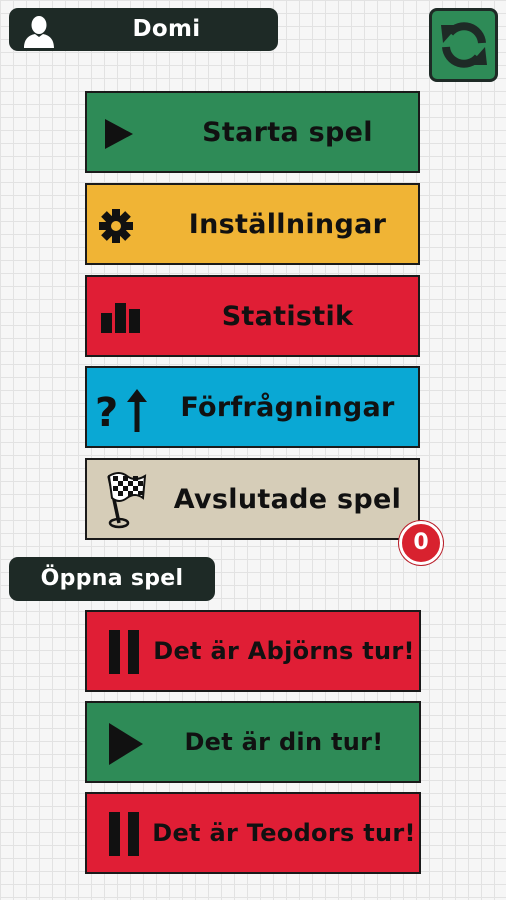 This screenshot has width=506, height=900. I want to click on settings-label: Inställningar, so click(287, 224).